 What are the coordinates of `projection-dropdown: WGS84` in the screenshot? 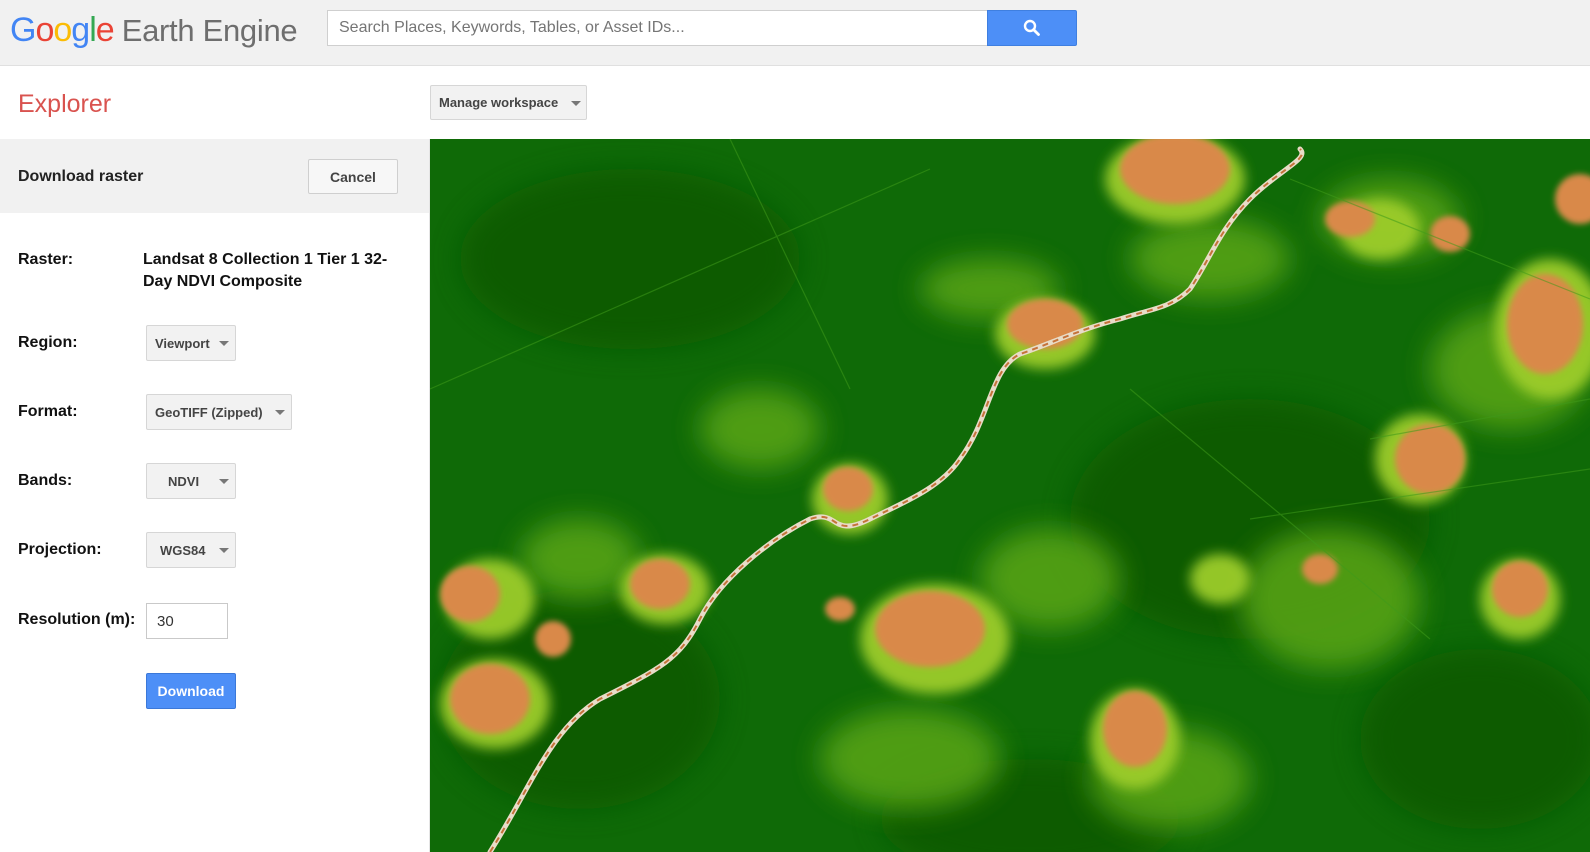 It's located at (191, 550).